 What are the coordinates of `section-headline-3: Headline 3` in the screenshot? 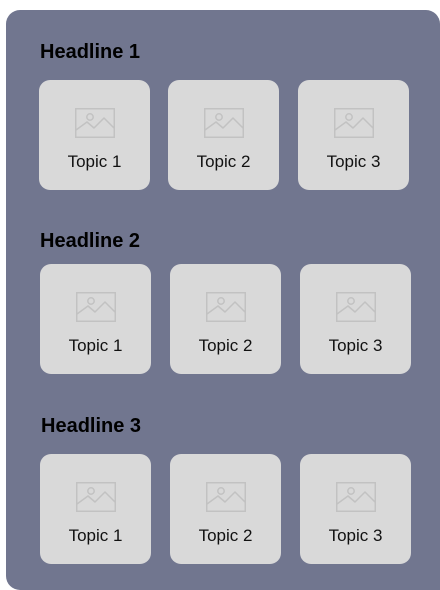 It's located at (91, 426).